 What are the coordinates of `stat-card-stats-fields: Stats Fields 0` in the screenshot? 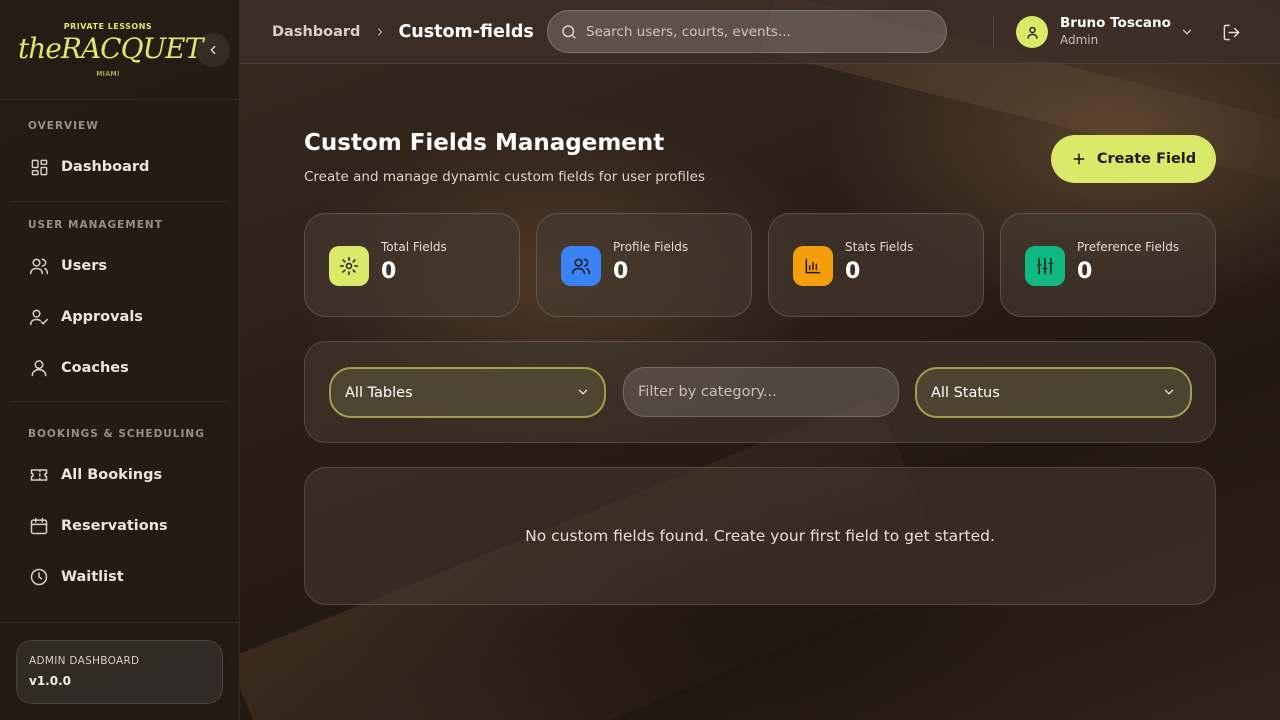 It's located at (876, 265).